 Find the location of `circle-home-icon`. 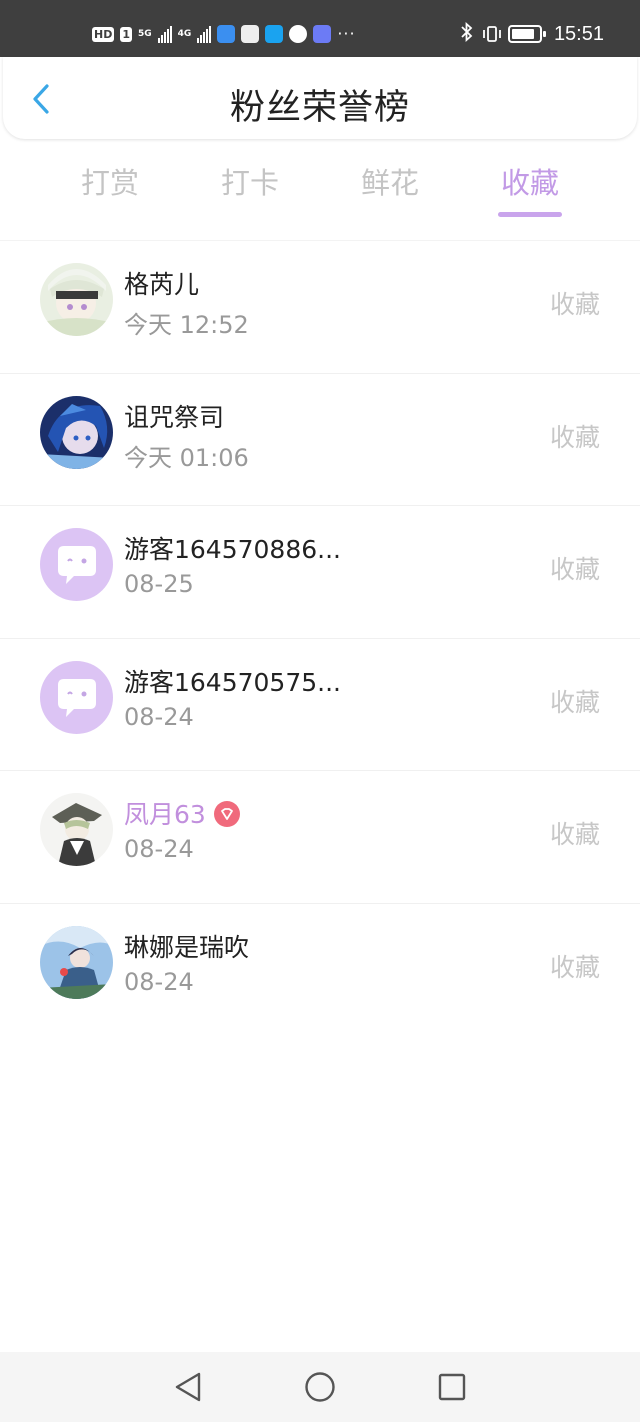

circle-home-icon is located at coordinates (320, 1387).